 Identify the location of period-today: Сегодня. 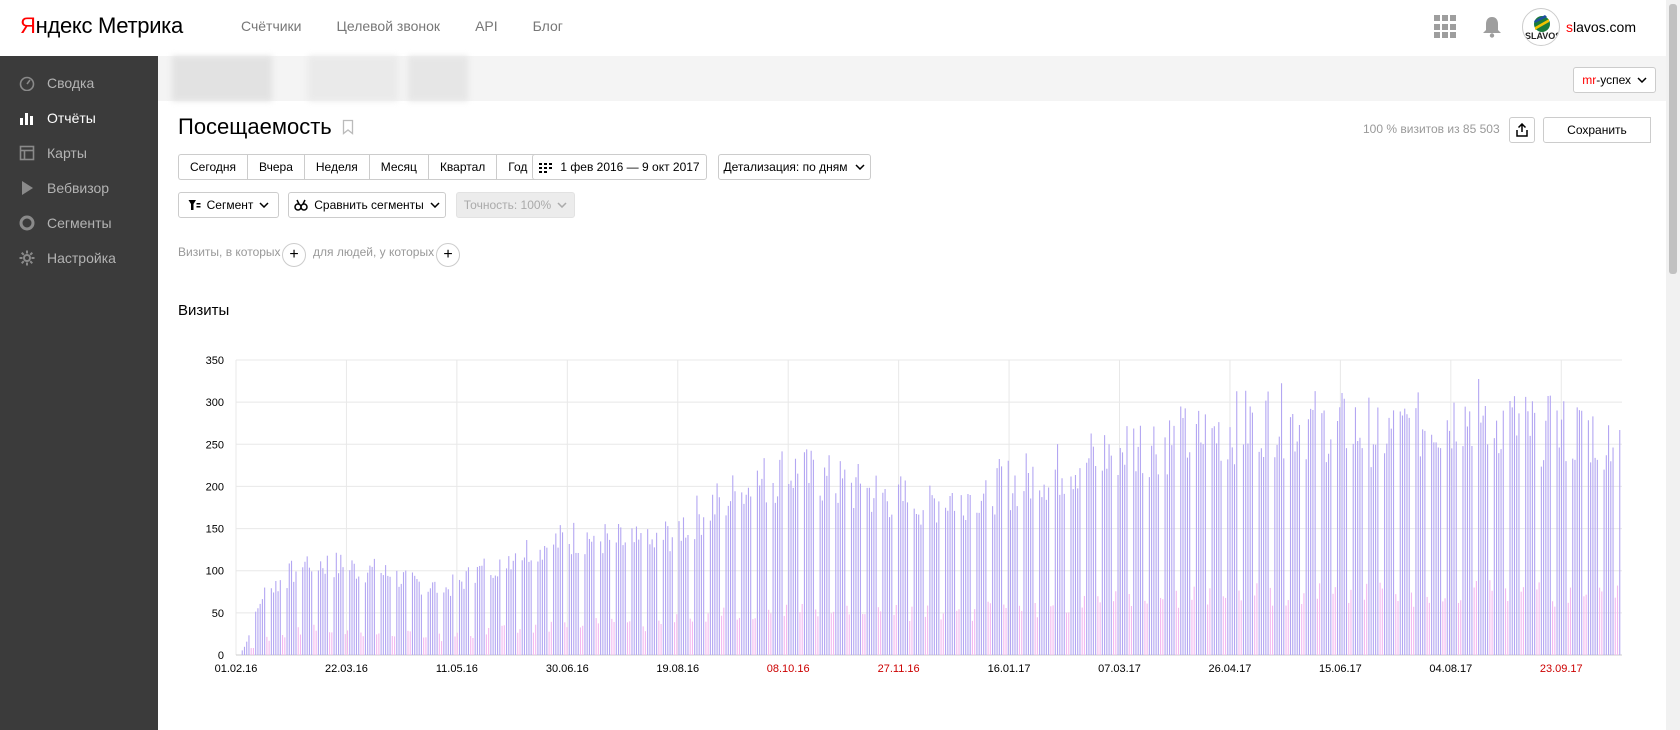
(212, 167).